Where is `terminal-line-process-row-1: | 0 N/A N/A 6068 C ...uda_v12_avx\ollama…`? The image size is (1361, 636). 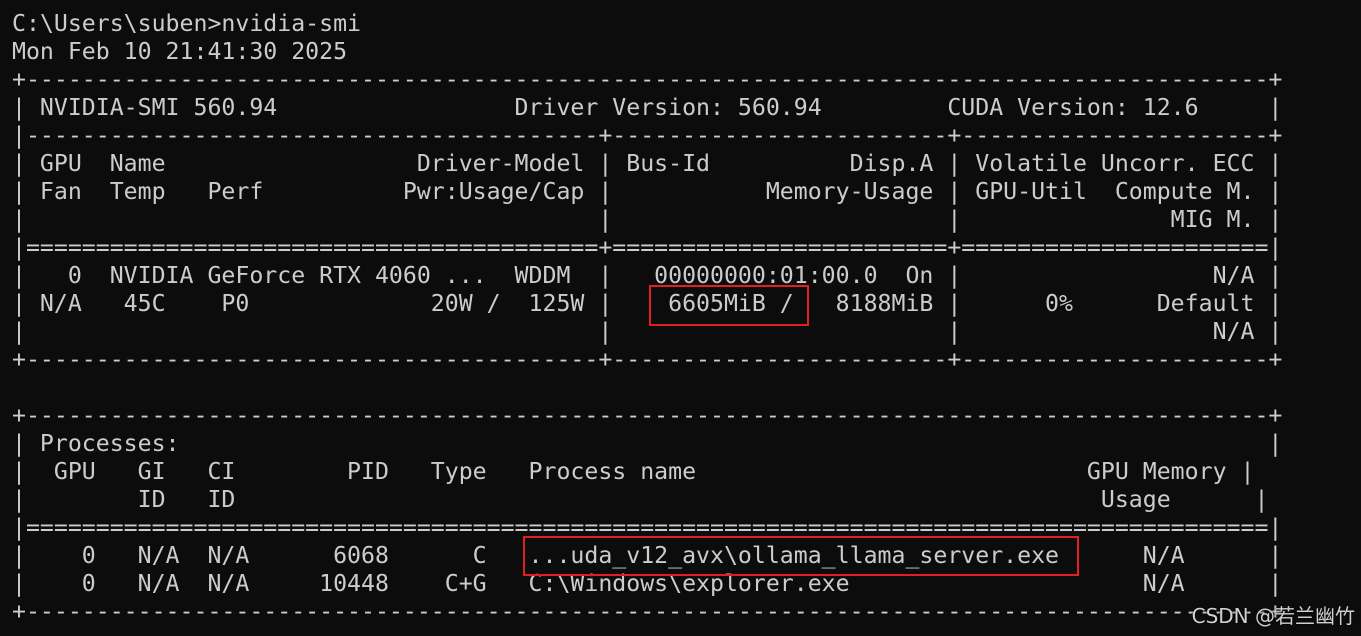
terminal-line-process-row-1: | 0 N/A N/A 6068 C ...uda_v12_avx\ollama… is located at coordinates (647, 555).